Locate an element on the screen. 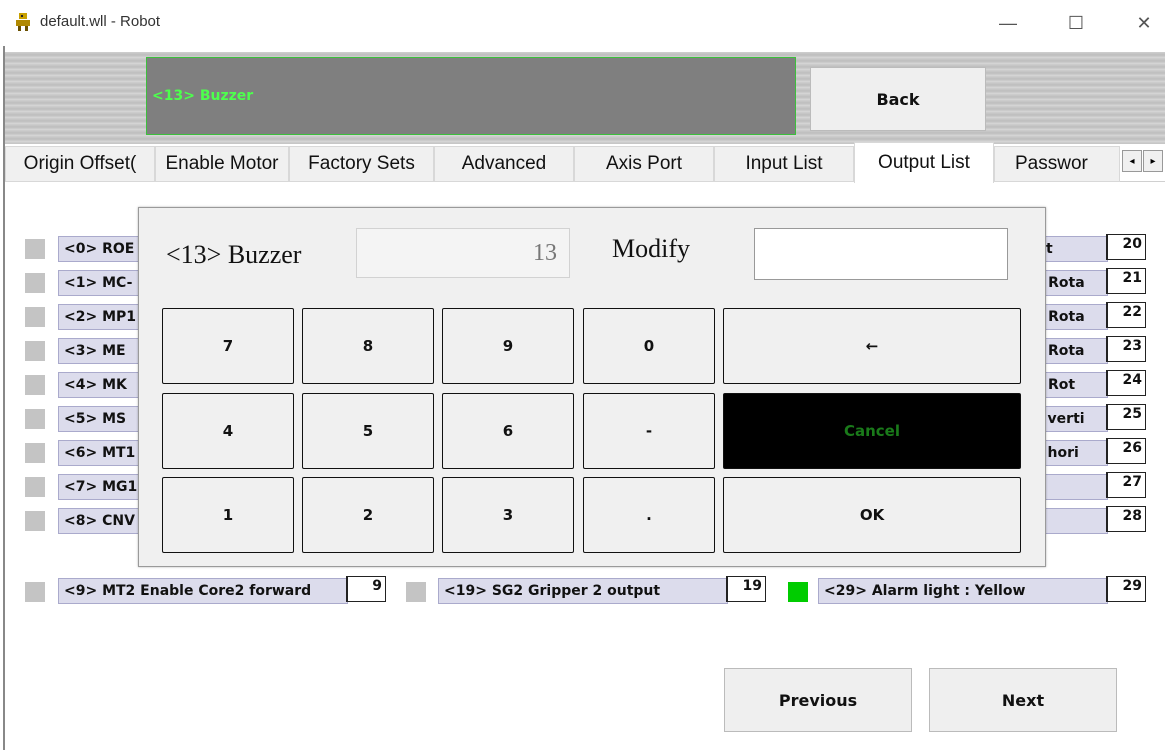 The width and height of the screenshot is (1167, 750). output-number-24: 24 is located at coordinates (1126, 383).